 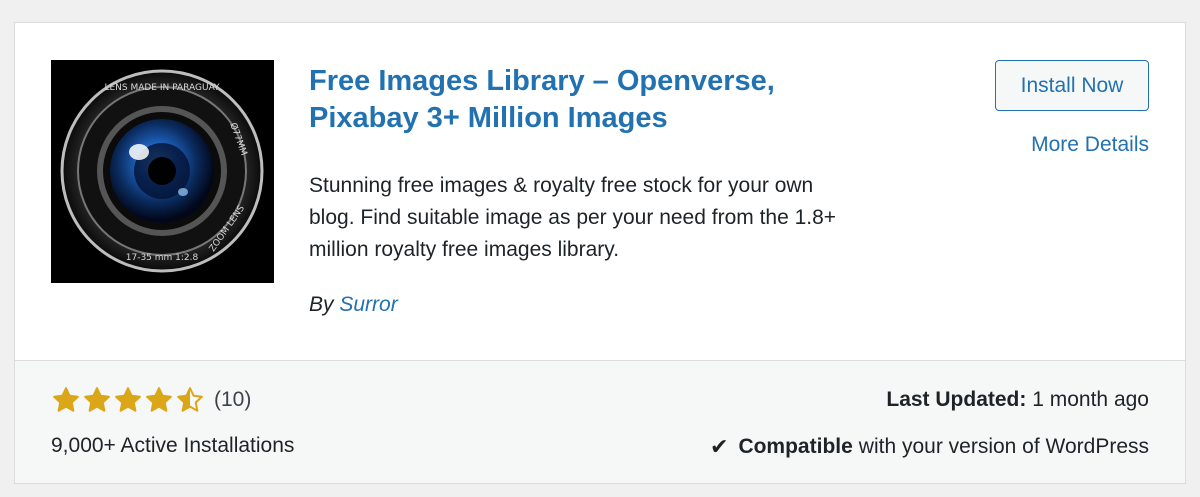 I want to click on last-updated: Last Updated: 1 month ago, so click(x=1017, y=400).